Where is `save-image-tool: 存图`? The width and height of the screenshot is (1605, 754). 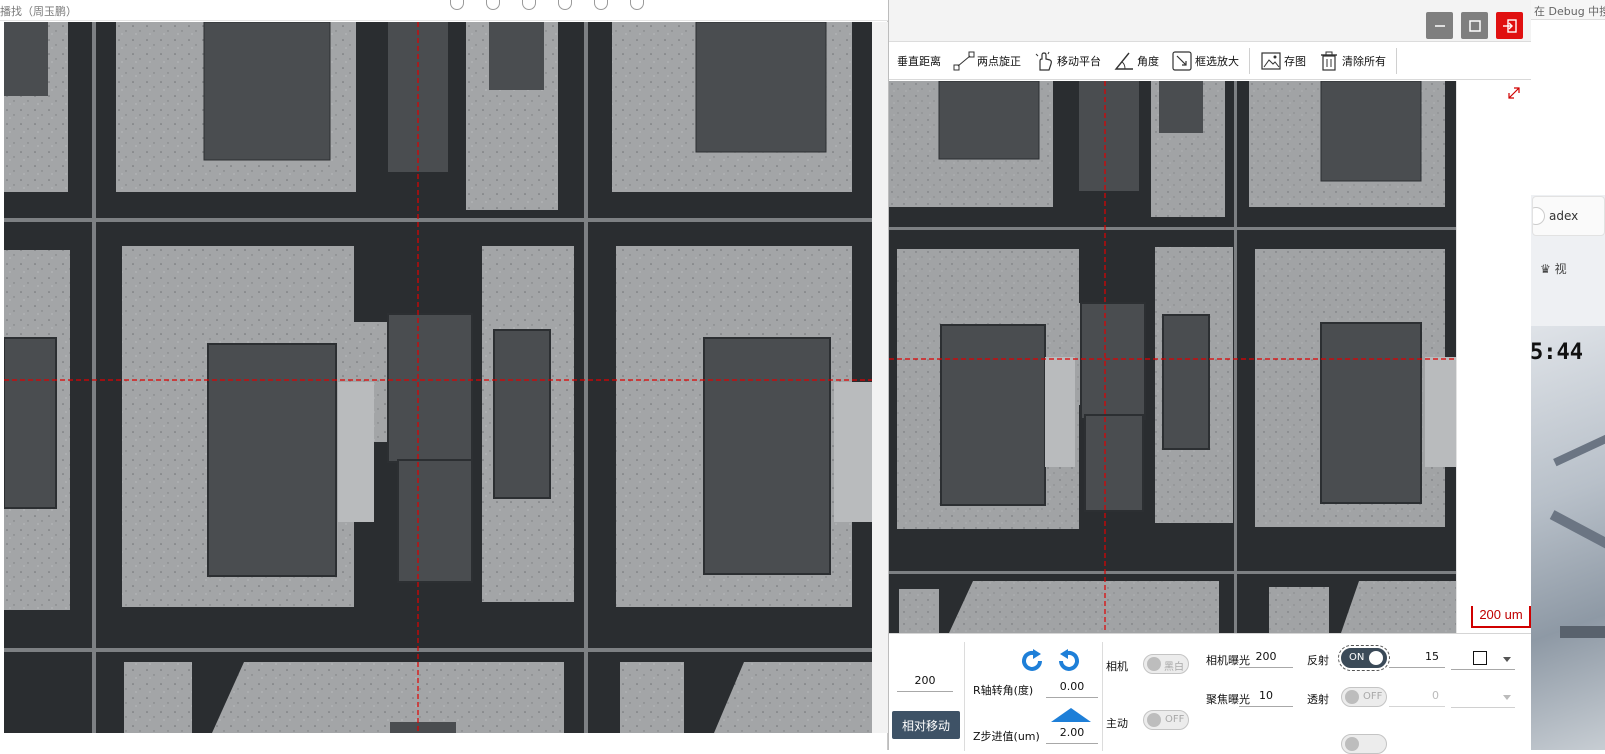 save-image-tool: 存图 is located at coordinates (1283, 61).